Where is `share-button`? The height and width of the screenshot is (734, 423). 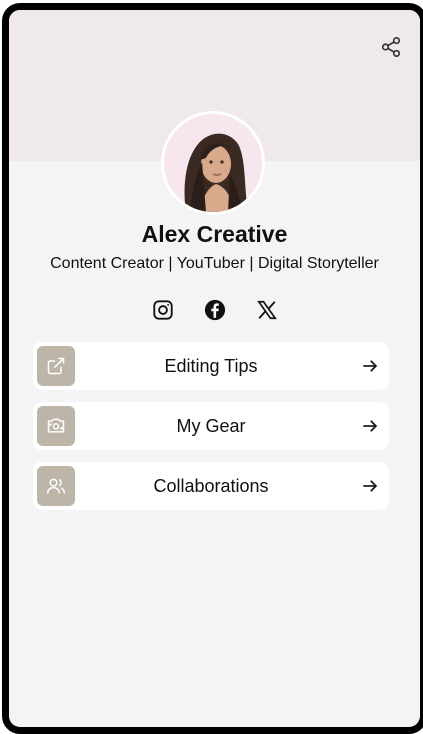 share-button is located at coordinates (391, 47).